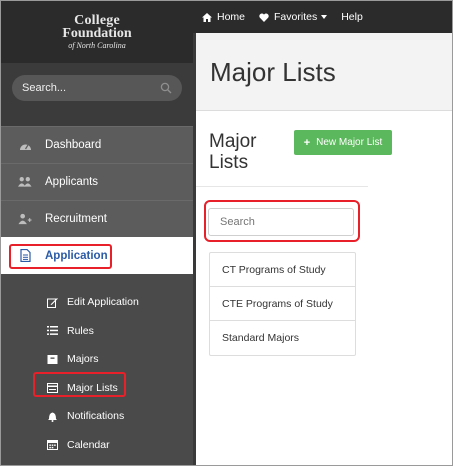 Image resolution: width=453 pixels, height=466 pixels. Describe the element at coordinates (223, 17) in the screenshot. I see `home-link: Home` at that location.